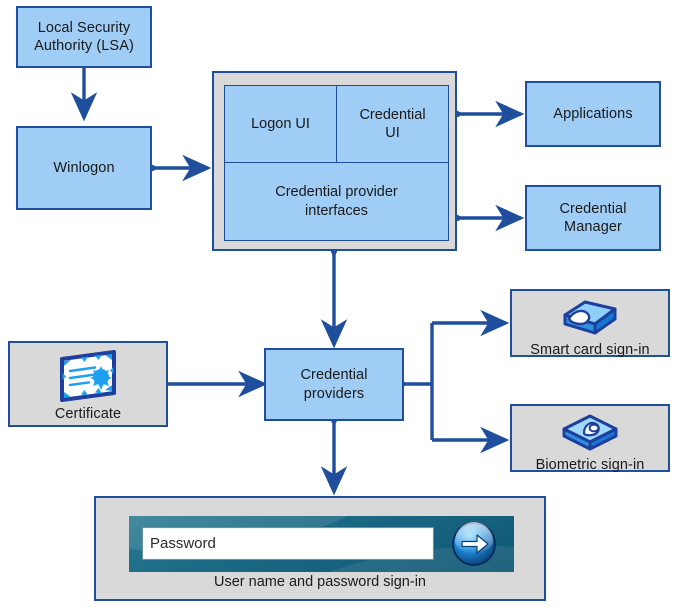 Image resolution: width=675 pixels, height=607 pixels. I want to click on node-label-credential-manager: Credential Manager, so click(593, 217).